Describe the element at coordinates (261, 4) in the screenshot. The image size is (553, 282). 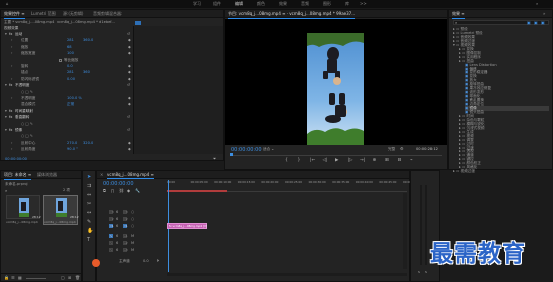
I see `menu-color: 颜色` at that location.